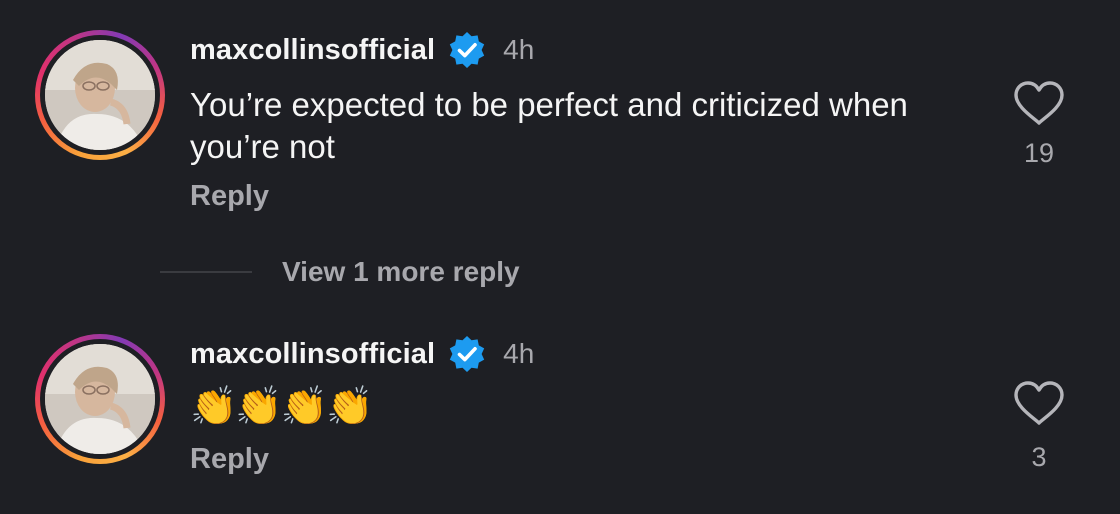 The image size is (1120, 514). I want to click on like-count: 3, so click(1039, 457).